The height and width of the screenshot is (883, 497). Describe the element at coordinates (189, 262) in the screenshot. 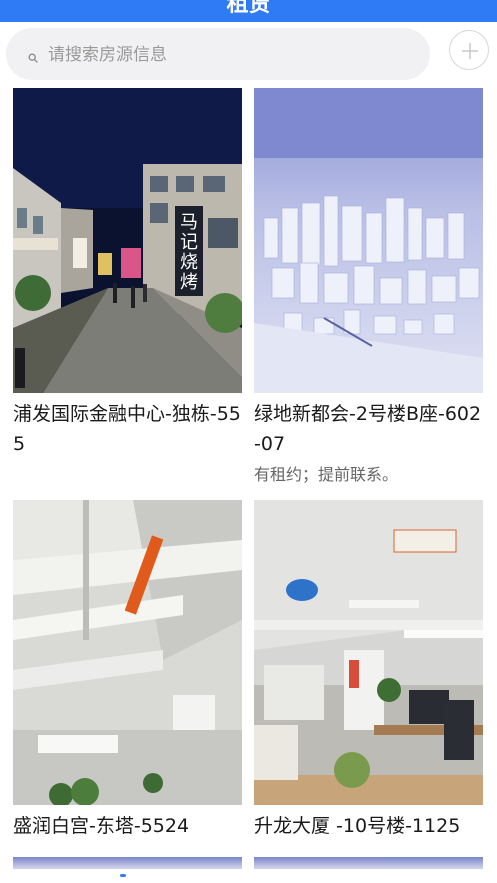

I see `svg-text: 烧` at that location.